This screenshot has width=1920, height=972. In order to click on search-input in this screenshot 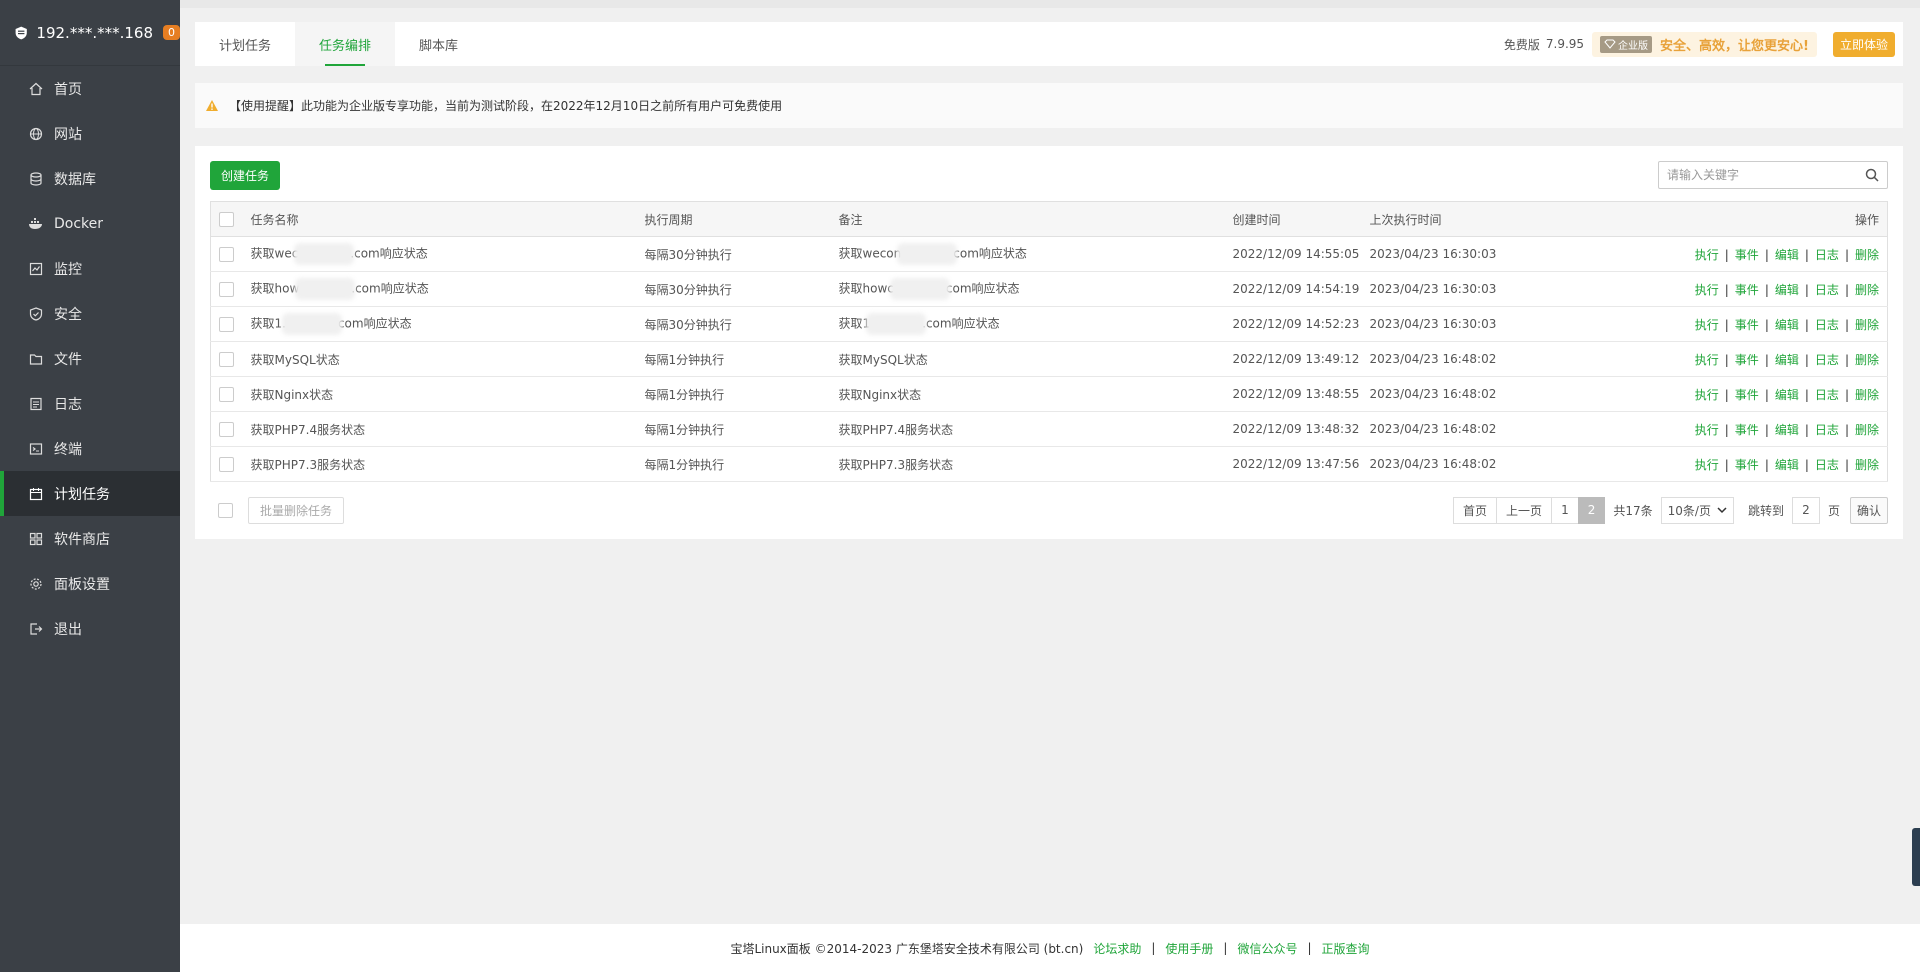, I will do `click(1754, 175)`.